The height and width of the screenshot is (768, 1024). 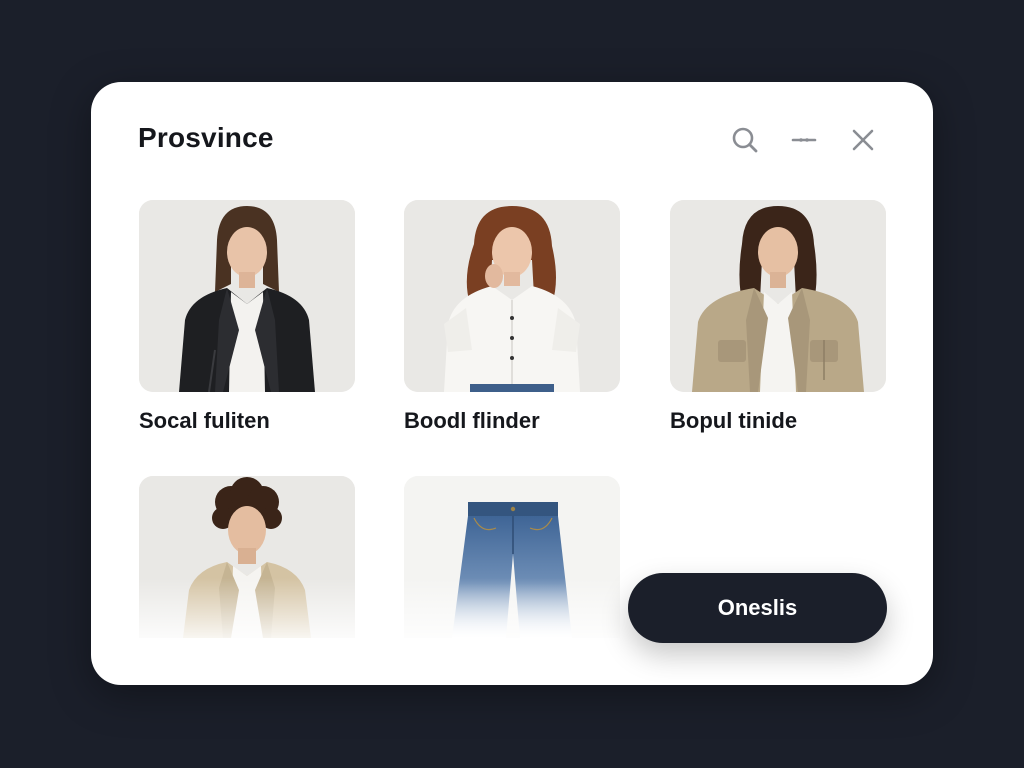 I want to click on product-name: Socal fuliten, so click(x=247, y=421).